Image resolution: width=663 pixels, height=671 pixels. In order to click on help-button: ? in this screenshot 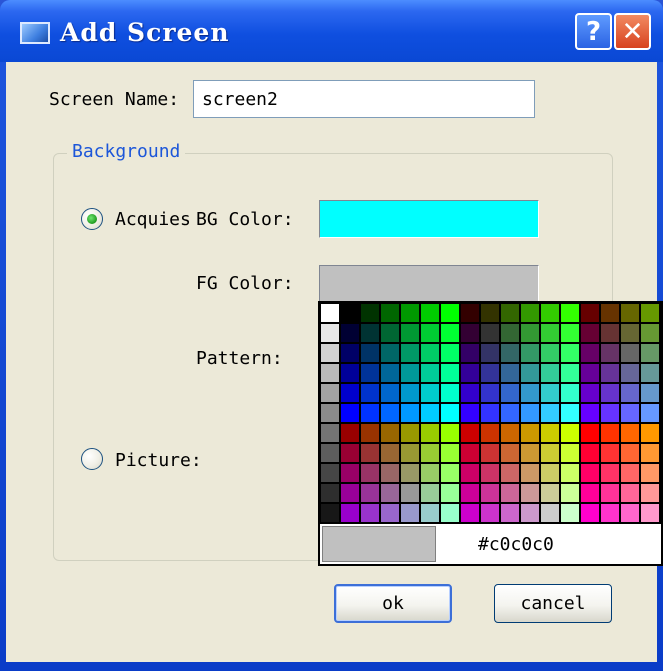, I will do `click(593, 31)`.